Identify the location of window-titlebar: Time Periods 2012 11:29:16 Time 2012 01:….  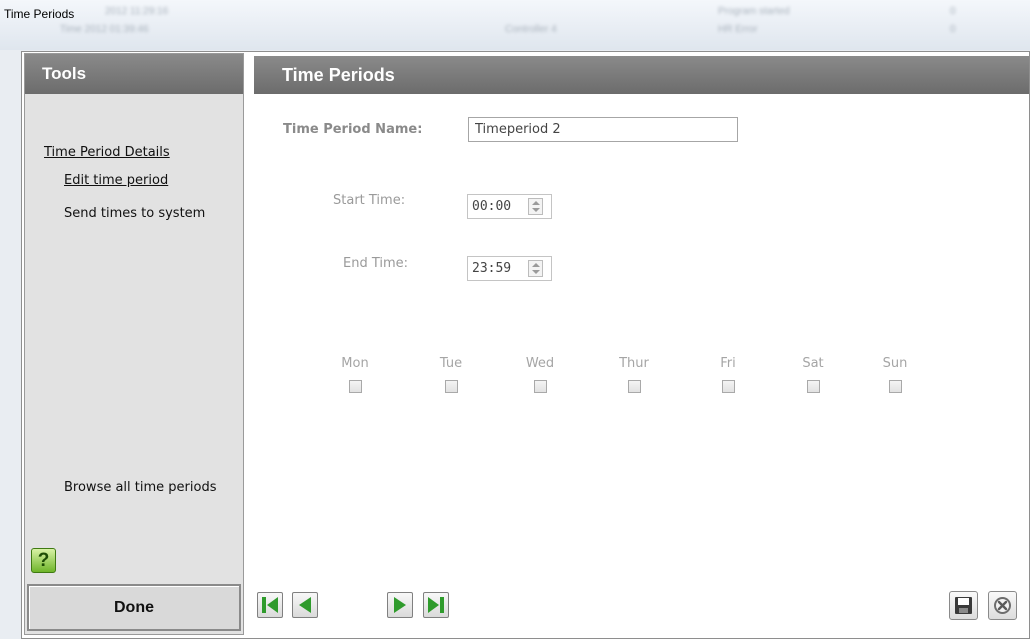
(515, 25).